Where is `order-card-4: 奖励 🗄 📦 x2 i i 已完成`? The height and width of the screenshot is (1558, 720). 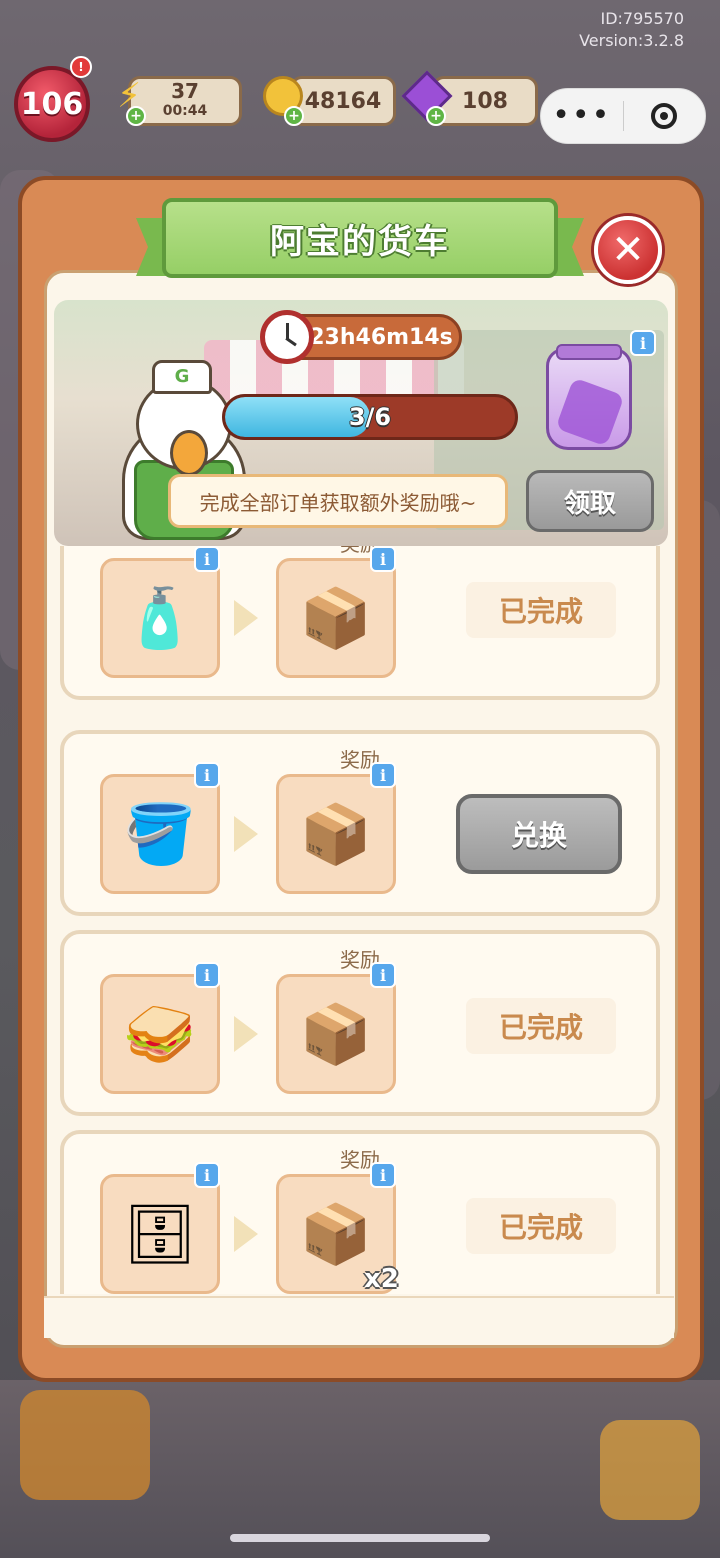 order-card-4: 奖励 🗄 📦 x2 i i 已完成 is located at coordinates (360, 1212).